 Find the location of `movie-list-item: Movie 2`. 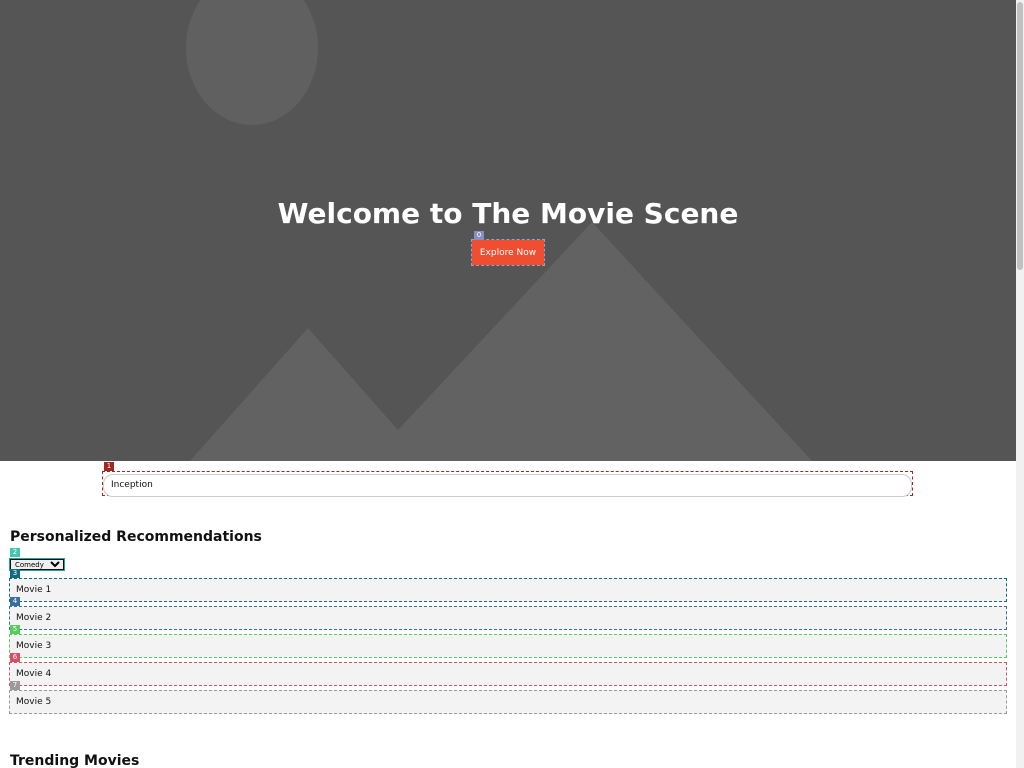

movie-list-item: Movie 2 is located at coordinates (508, 618).